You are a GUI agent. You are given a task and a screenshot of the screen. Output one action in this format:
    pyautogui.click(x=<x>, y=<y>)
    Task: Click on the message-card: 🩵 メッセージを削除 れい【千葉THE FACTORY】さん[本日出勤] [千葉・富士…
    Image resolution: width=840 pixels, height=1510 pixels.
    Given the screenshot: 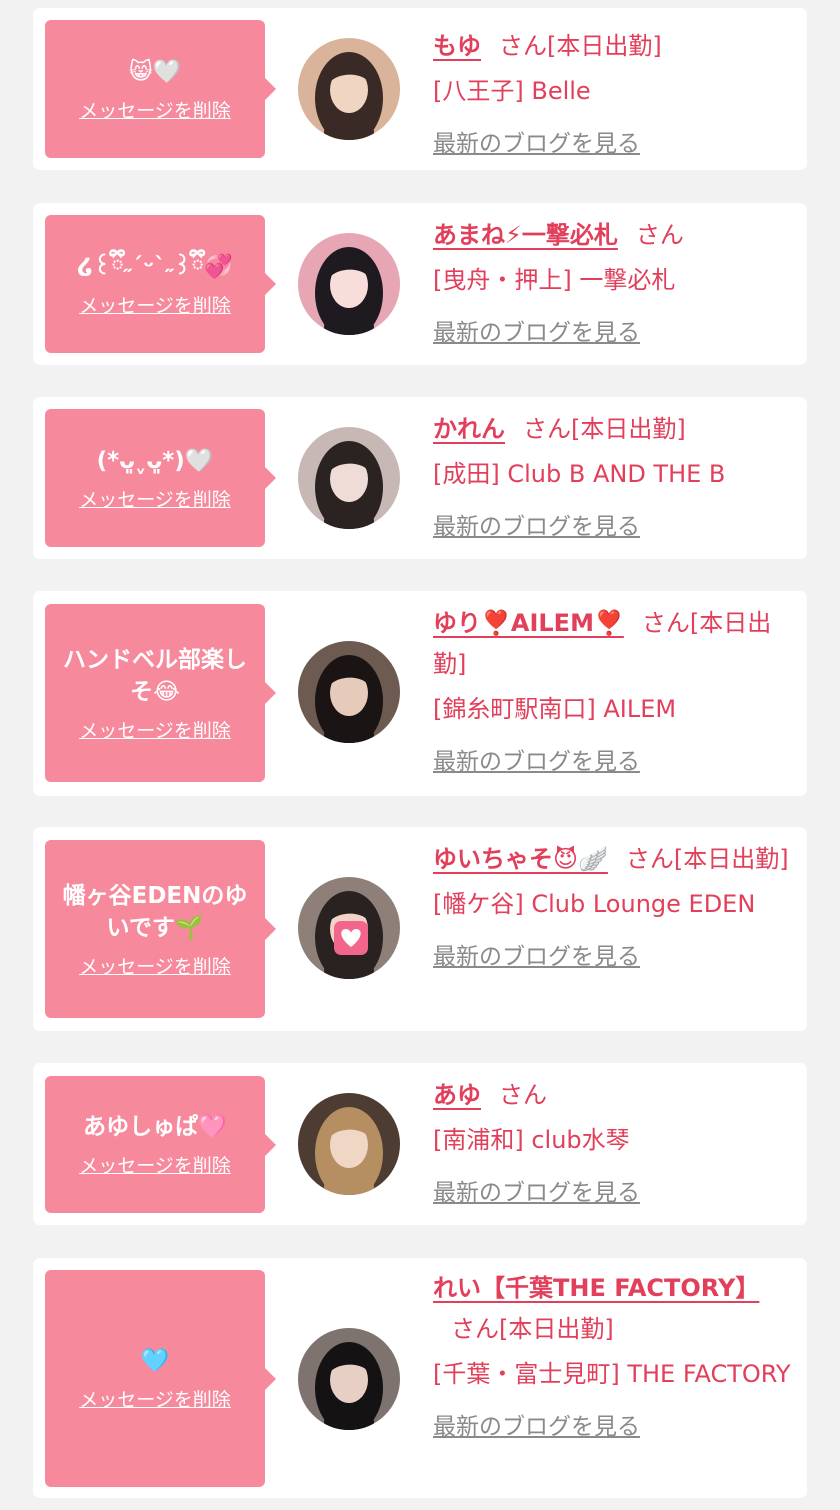 What is the action you would take?
    pyautogui.click(x=420, y=1378)
    